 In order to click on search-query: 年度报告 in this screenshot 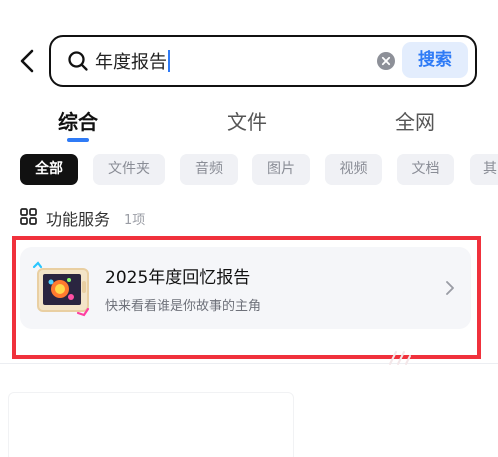, I will do `click(131, 62)`.